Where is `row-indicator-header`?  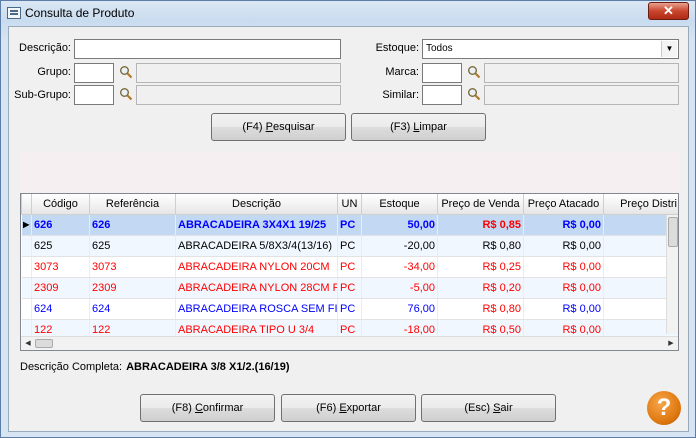
row-indicator-header is located at coordinates (26, 204).